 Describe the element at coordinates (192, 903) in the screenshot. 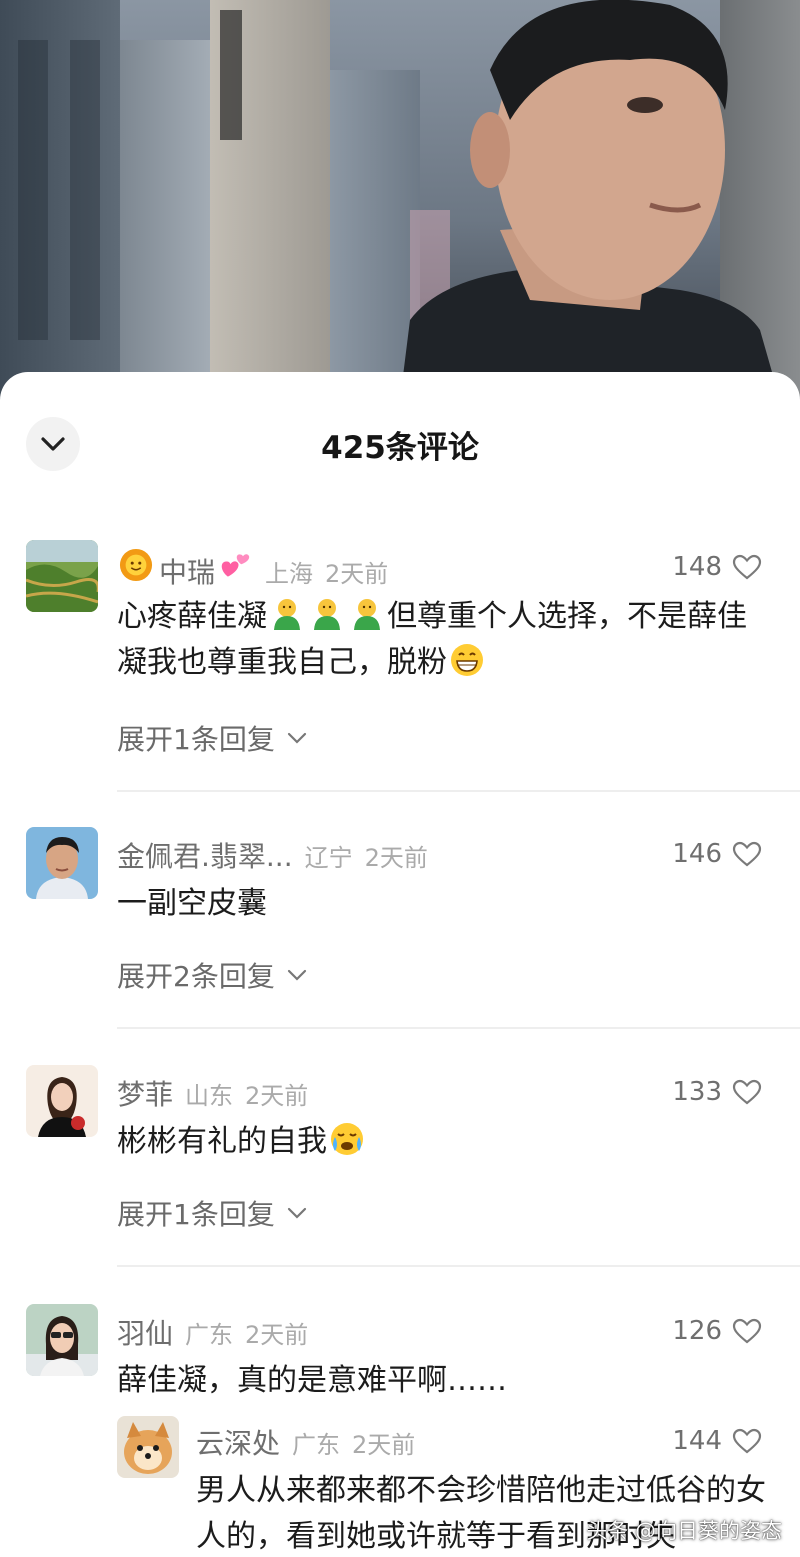

I see `comment-text: 一副空皮囊` at that location.